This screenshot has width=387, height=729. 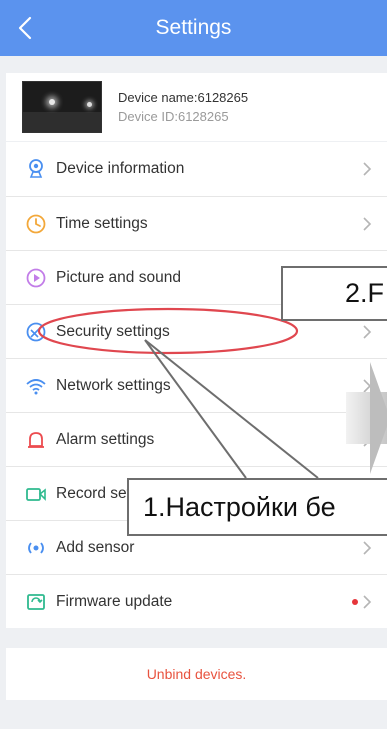 I want to click on chevron-left-icon, so click(x=25, y=28).